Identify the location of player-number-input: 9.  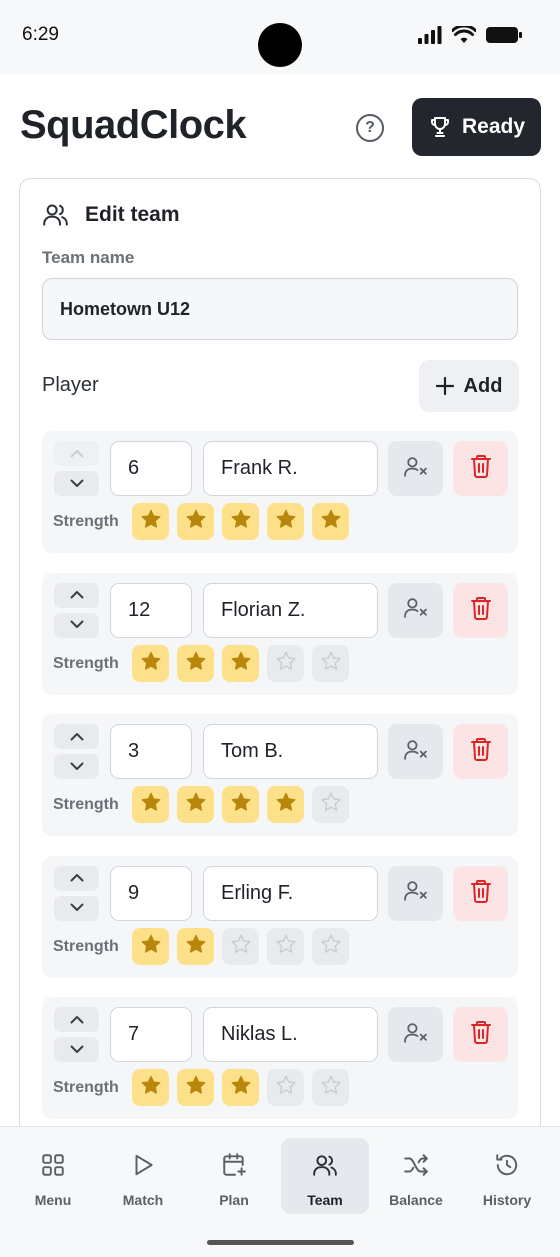
(151, 893).